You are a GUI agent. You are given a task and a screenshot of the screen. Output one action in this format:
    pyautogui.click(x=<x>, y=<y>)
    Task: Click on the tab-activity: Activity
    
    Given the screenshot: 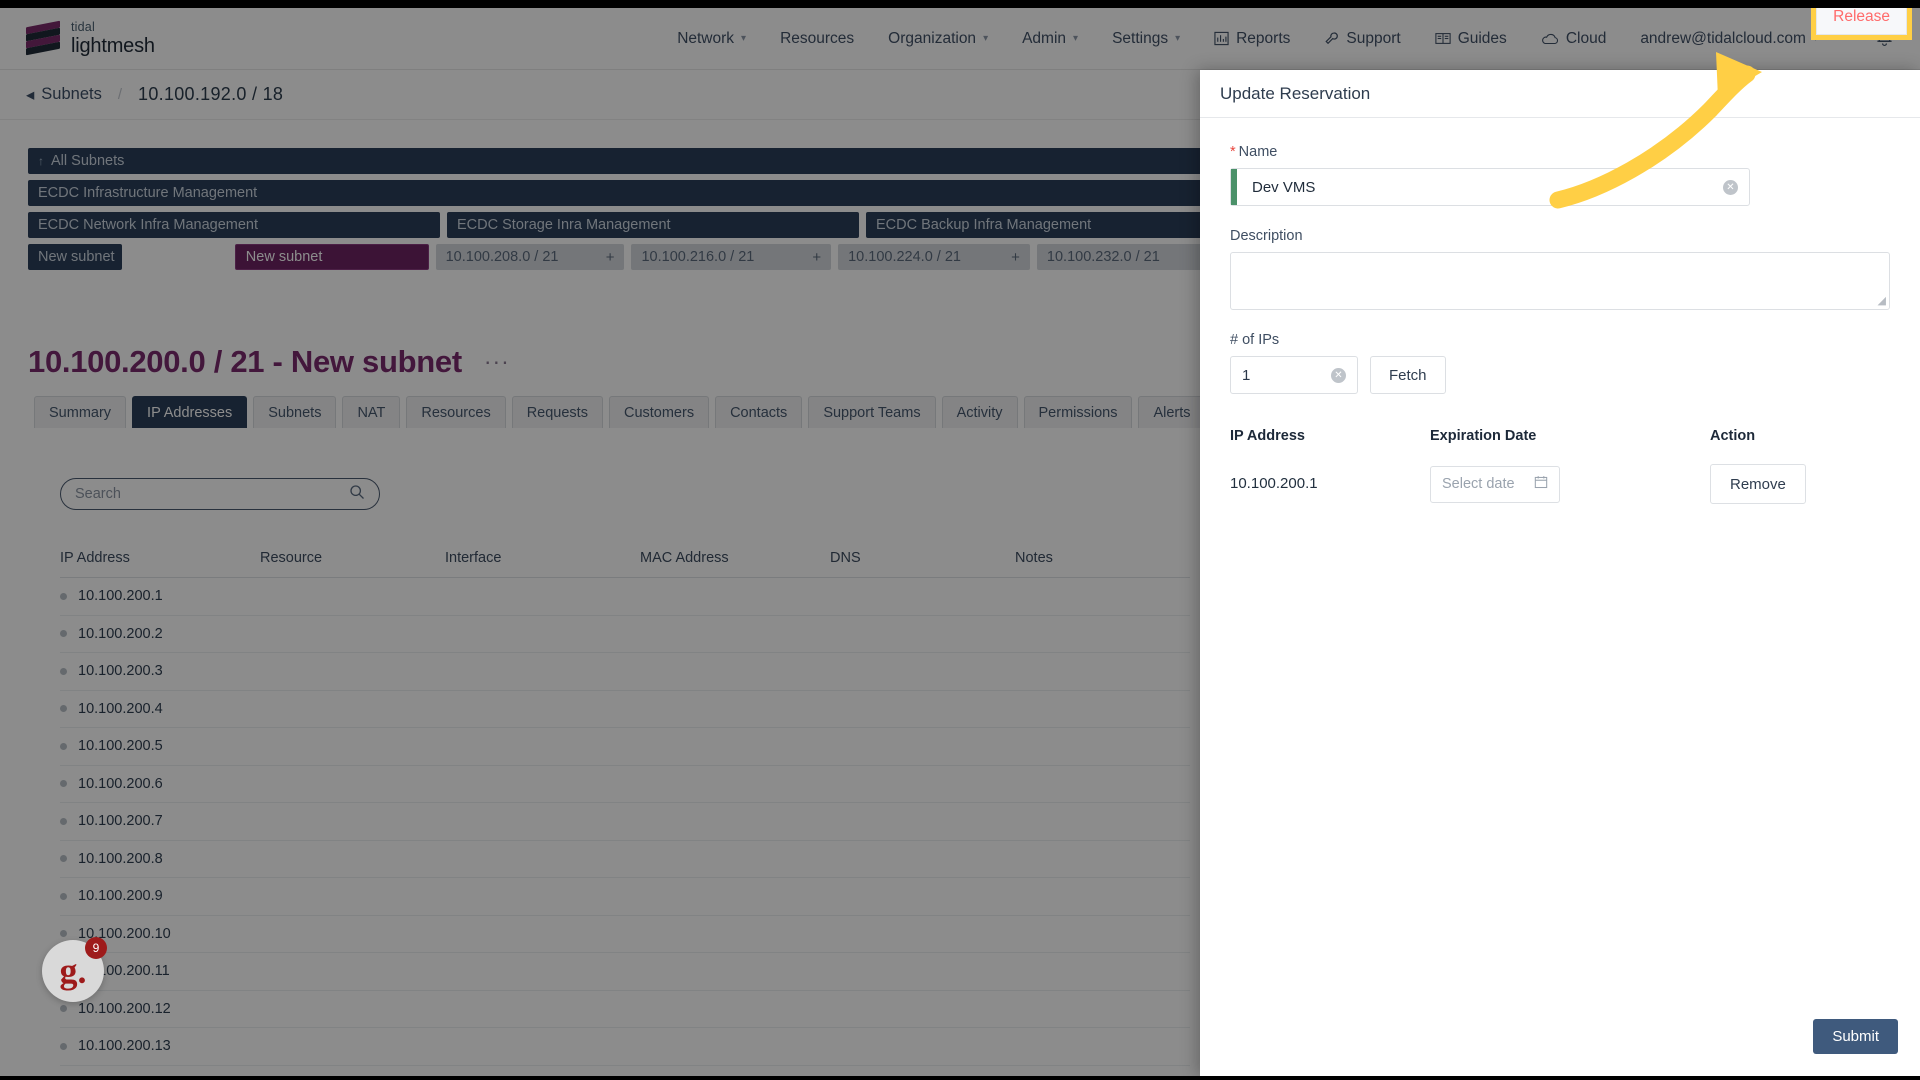 What is the action you would take?
    pyautogui.click(x=979, y=412)
    